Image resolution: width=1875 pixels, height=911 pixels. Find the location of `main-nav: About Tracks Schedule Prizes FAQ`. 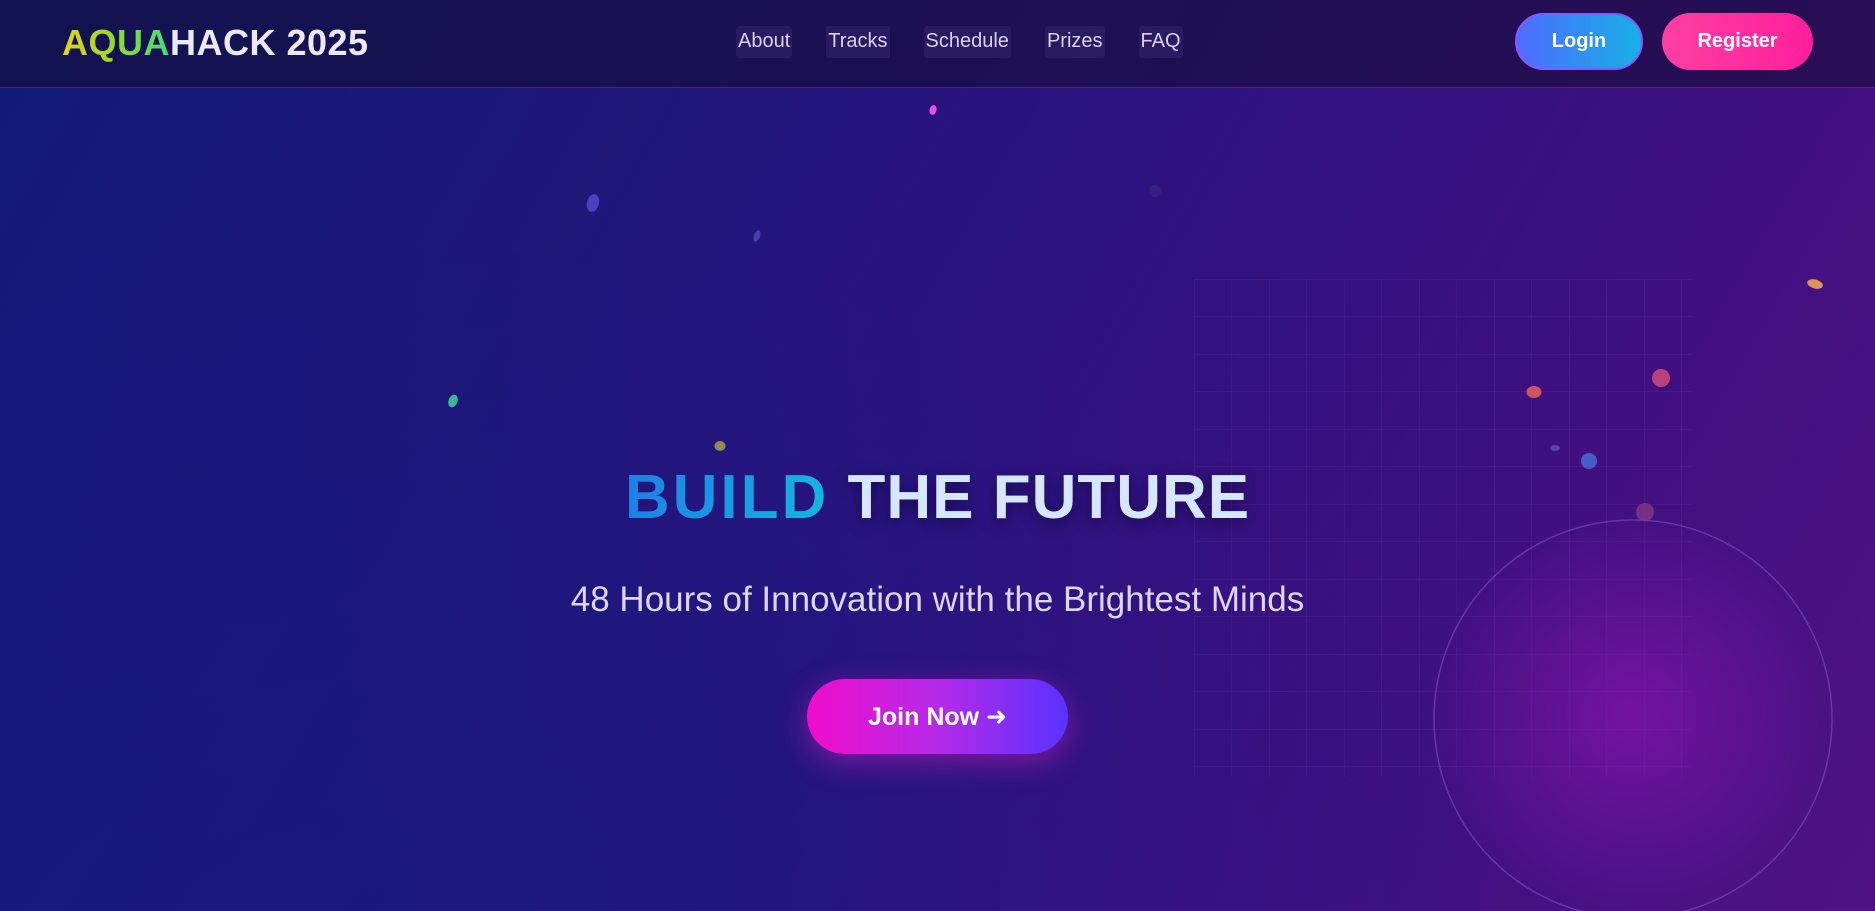

main-nav: About Tracks Schedule Prizes FAQ is located at coordinates (959, 42).